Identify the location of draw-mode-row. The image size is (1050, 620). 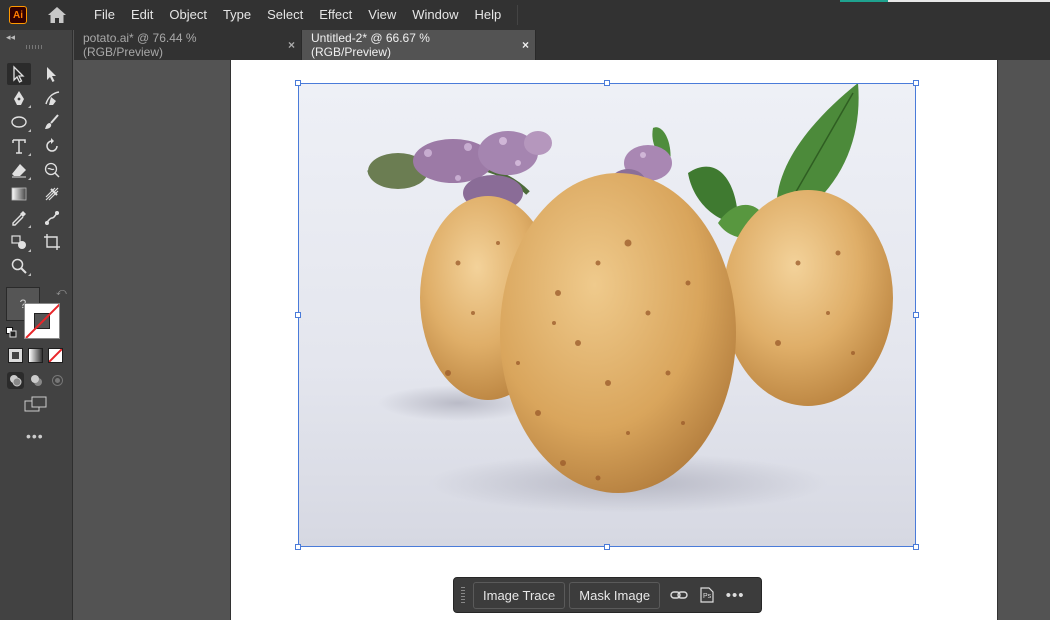
(36, 380).